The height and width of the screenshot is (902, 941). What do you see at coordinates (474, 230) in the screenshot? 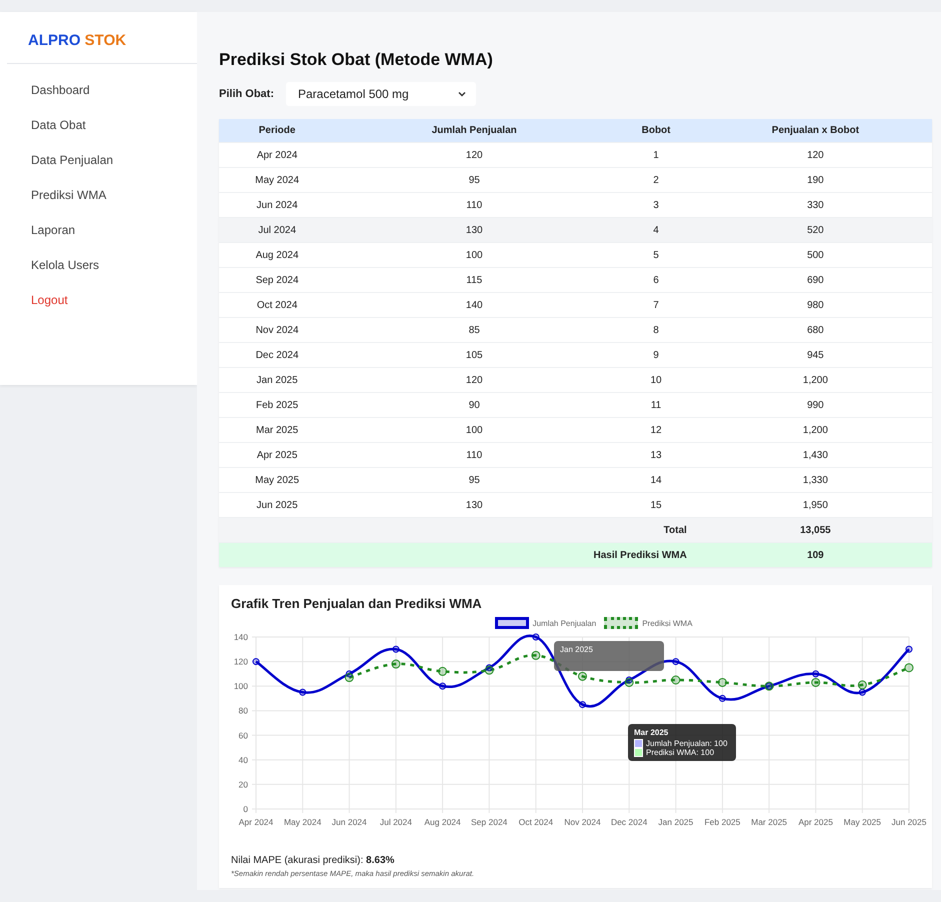
I see `table-cell: 130` at bounding box center [474, 230].